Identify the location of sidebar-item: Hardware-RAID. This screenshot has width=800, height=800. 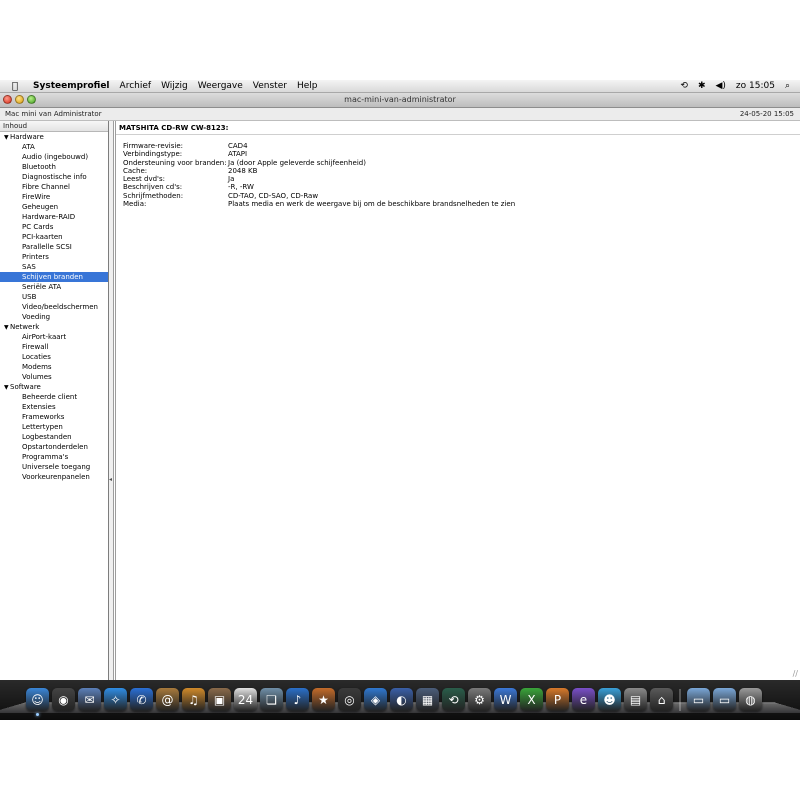
(54, 217).